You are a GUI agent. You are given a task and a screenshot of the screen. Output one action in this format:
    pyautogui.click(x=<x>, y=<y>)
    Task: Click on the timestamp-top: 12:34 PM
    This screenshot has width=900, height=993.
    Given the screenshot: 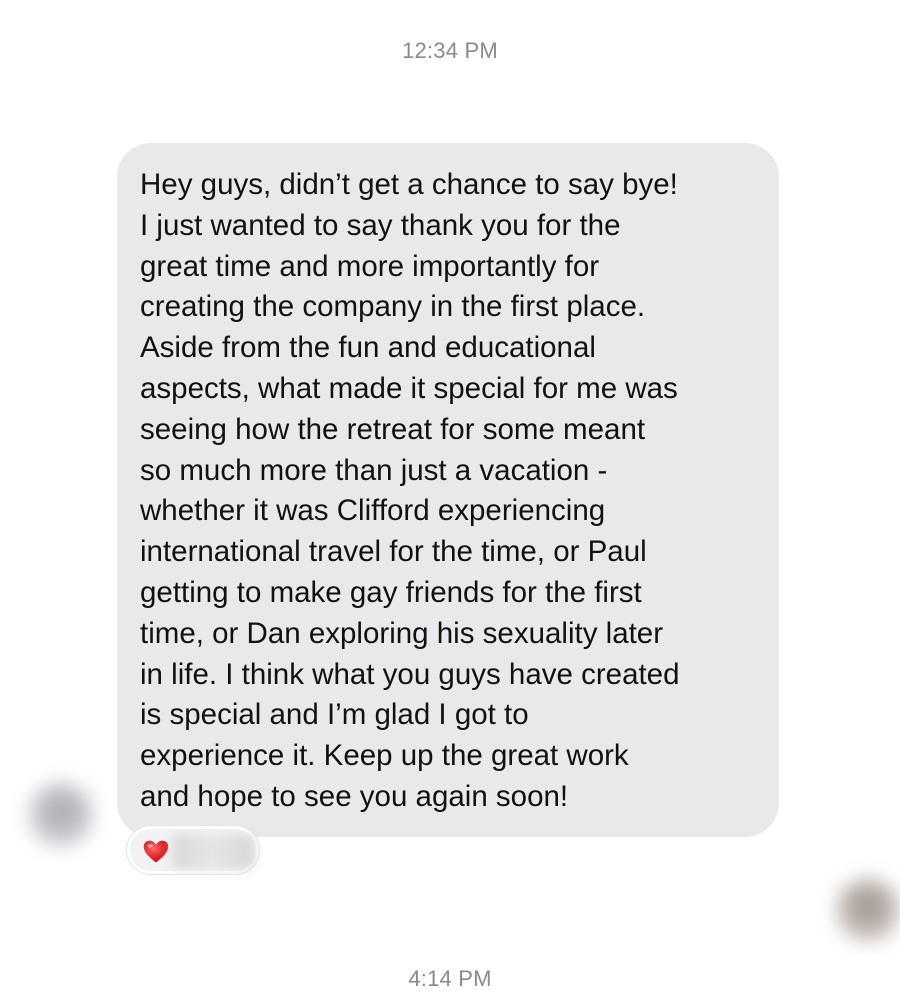 What is the action you would take?
    pyautogui.click(x=450, y=50)
    